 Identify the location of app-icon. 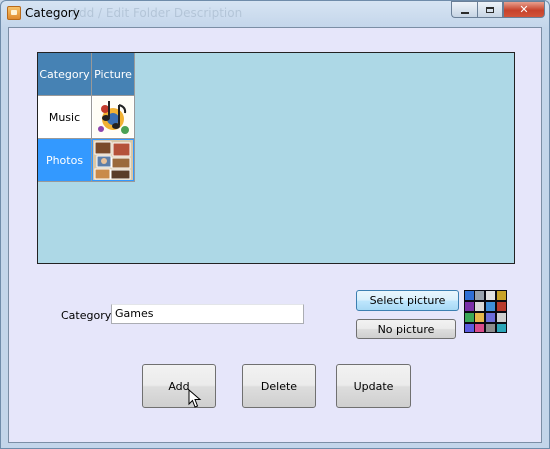
(14, 13).